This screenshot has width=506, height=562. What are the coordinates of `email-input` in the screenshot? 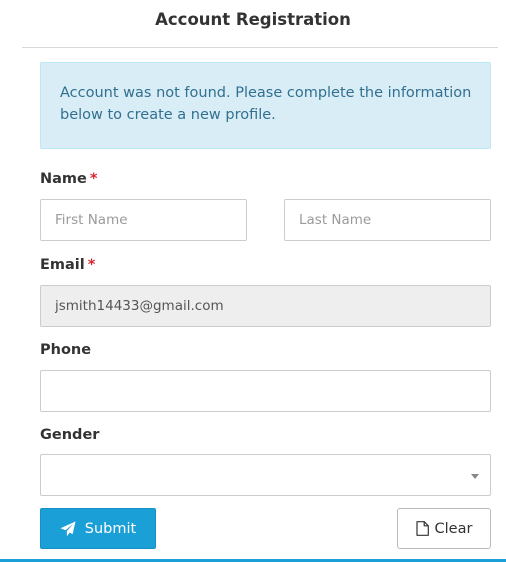 It's located at (265, 306).